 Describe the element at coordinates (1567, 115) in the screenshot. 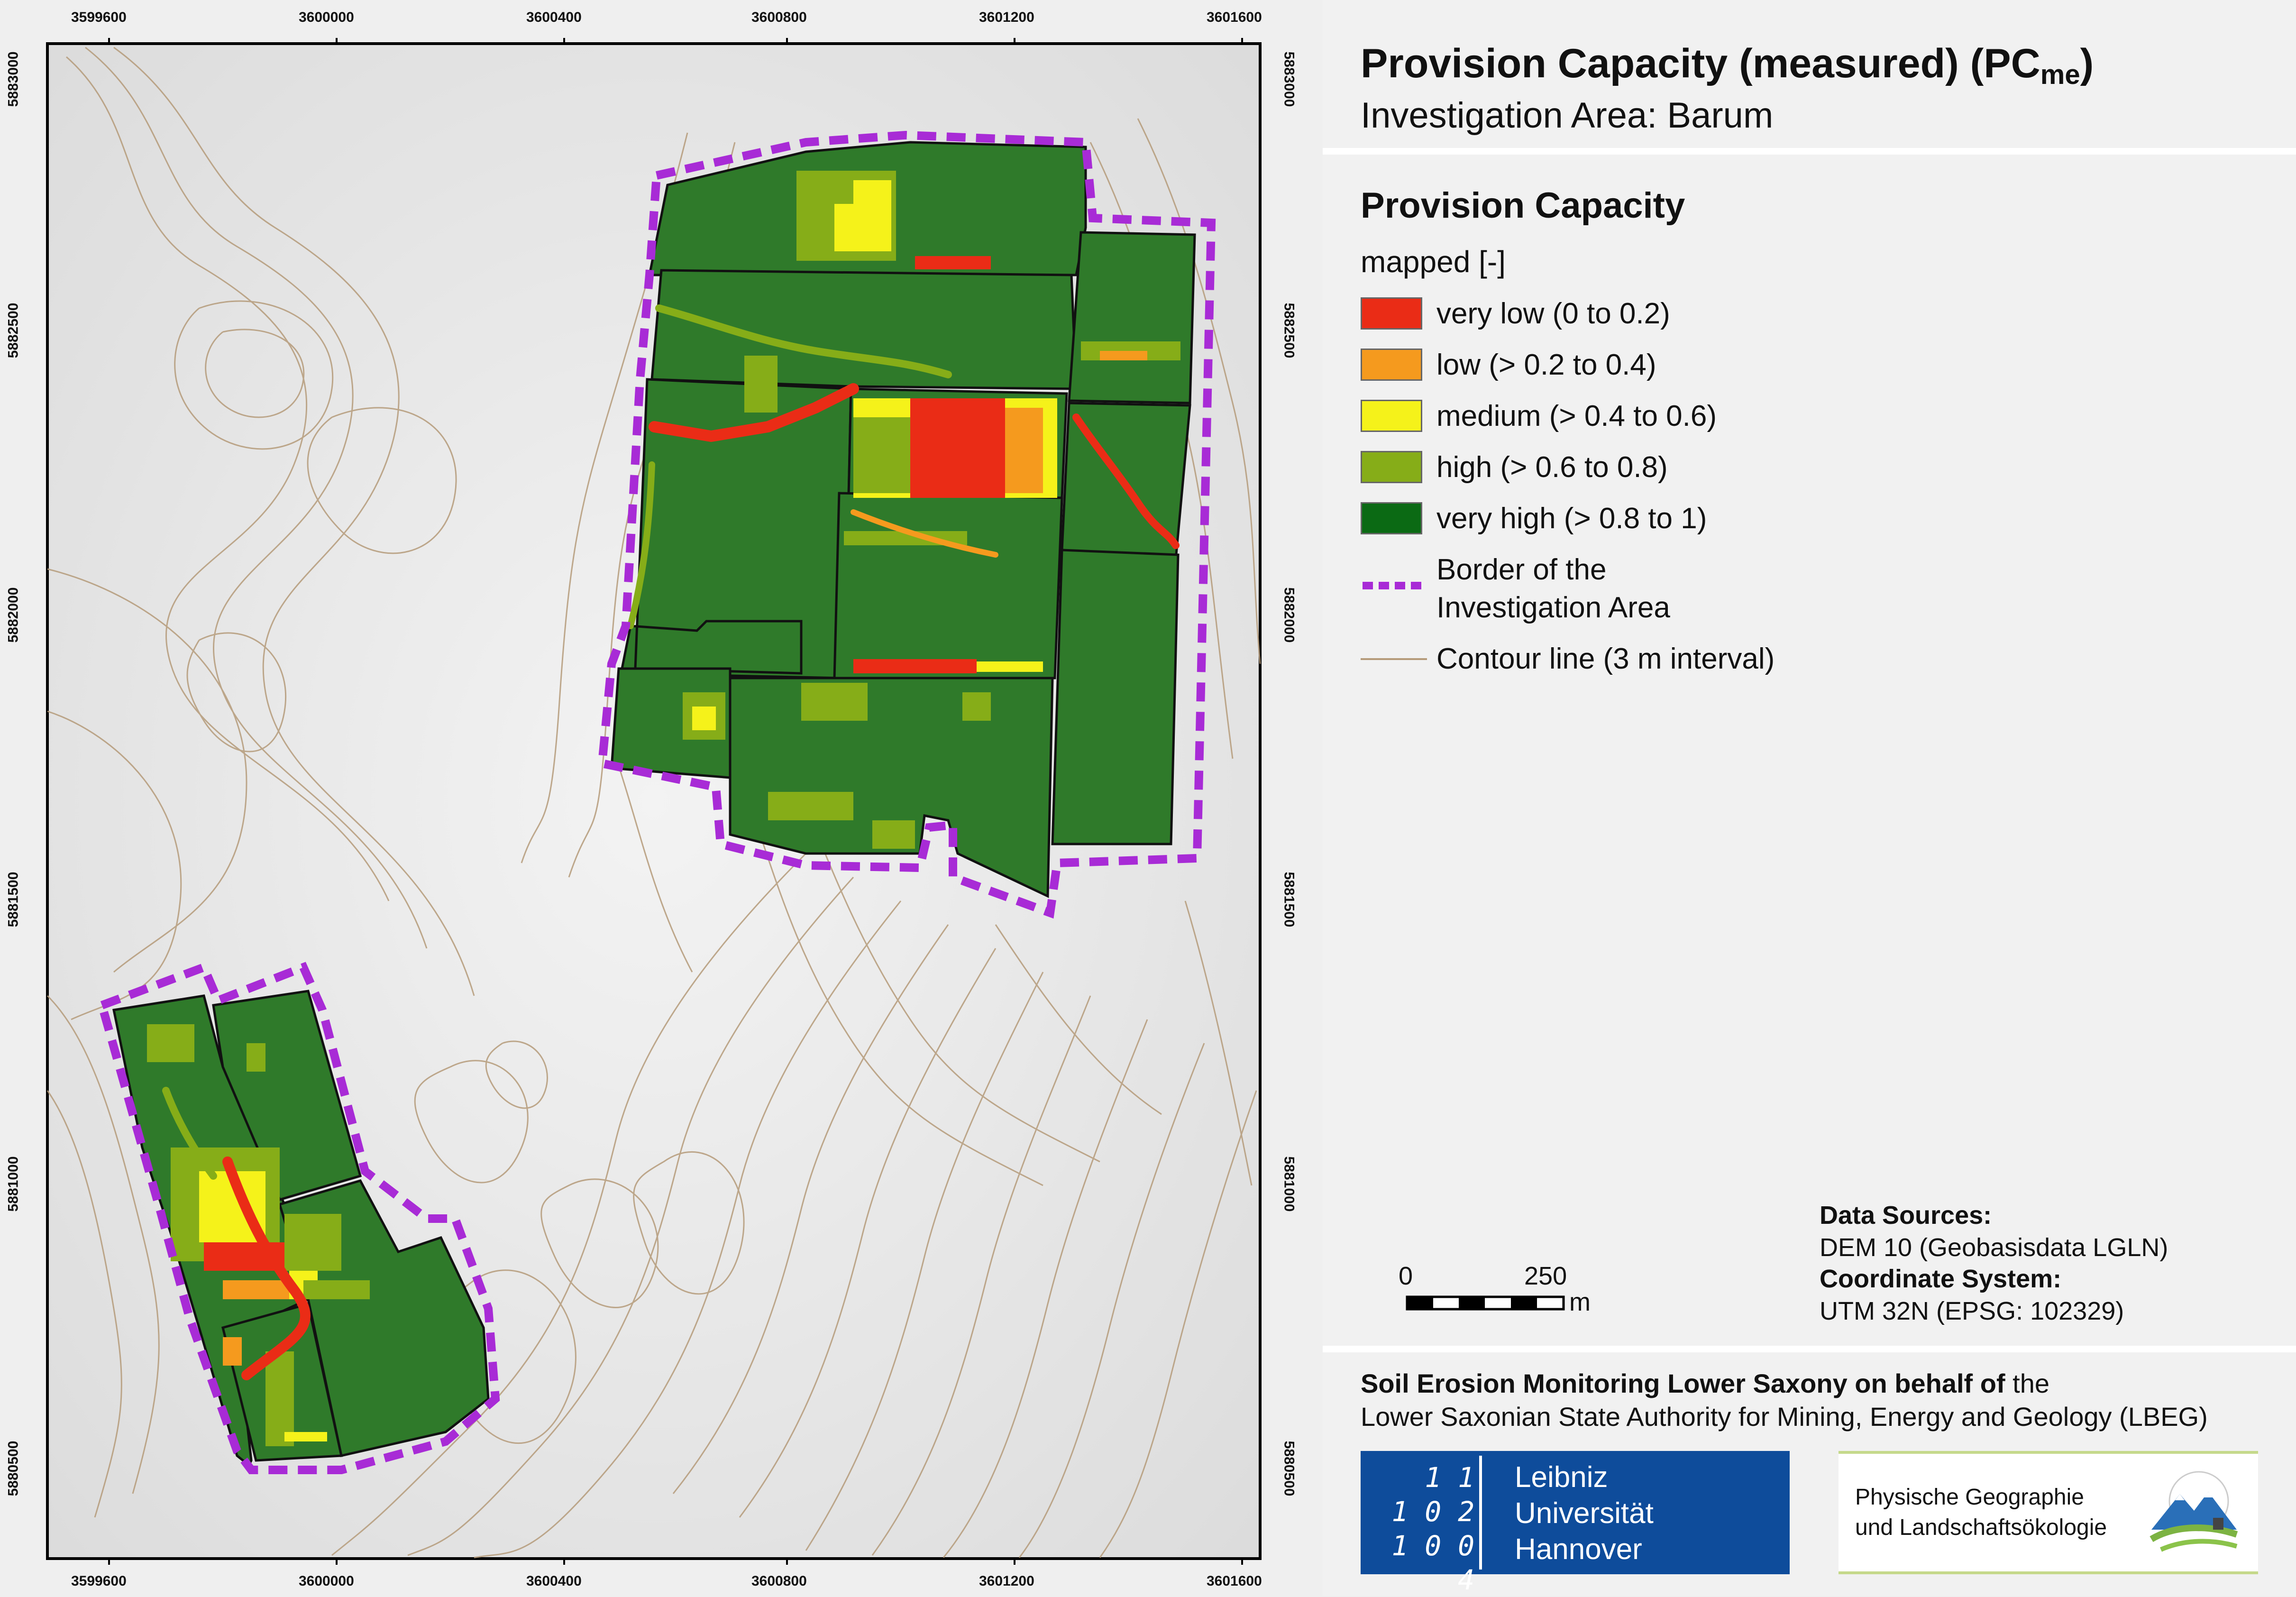

I see `area-subtitle: Investigation Area: Barum` at that location.